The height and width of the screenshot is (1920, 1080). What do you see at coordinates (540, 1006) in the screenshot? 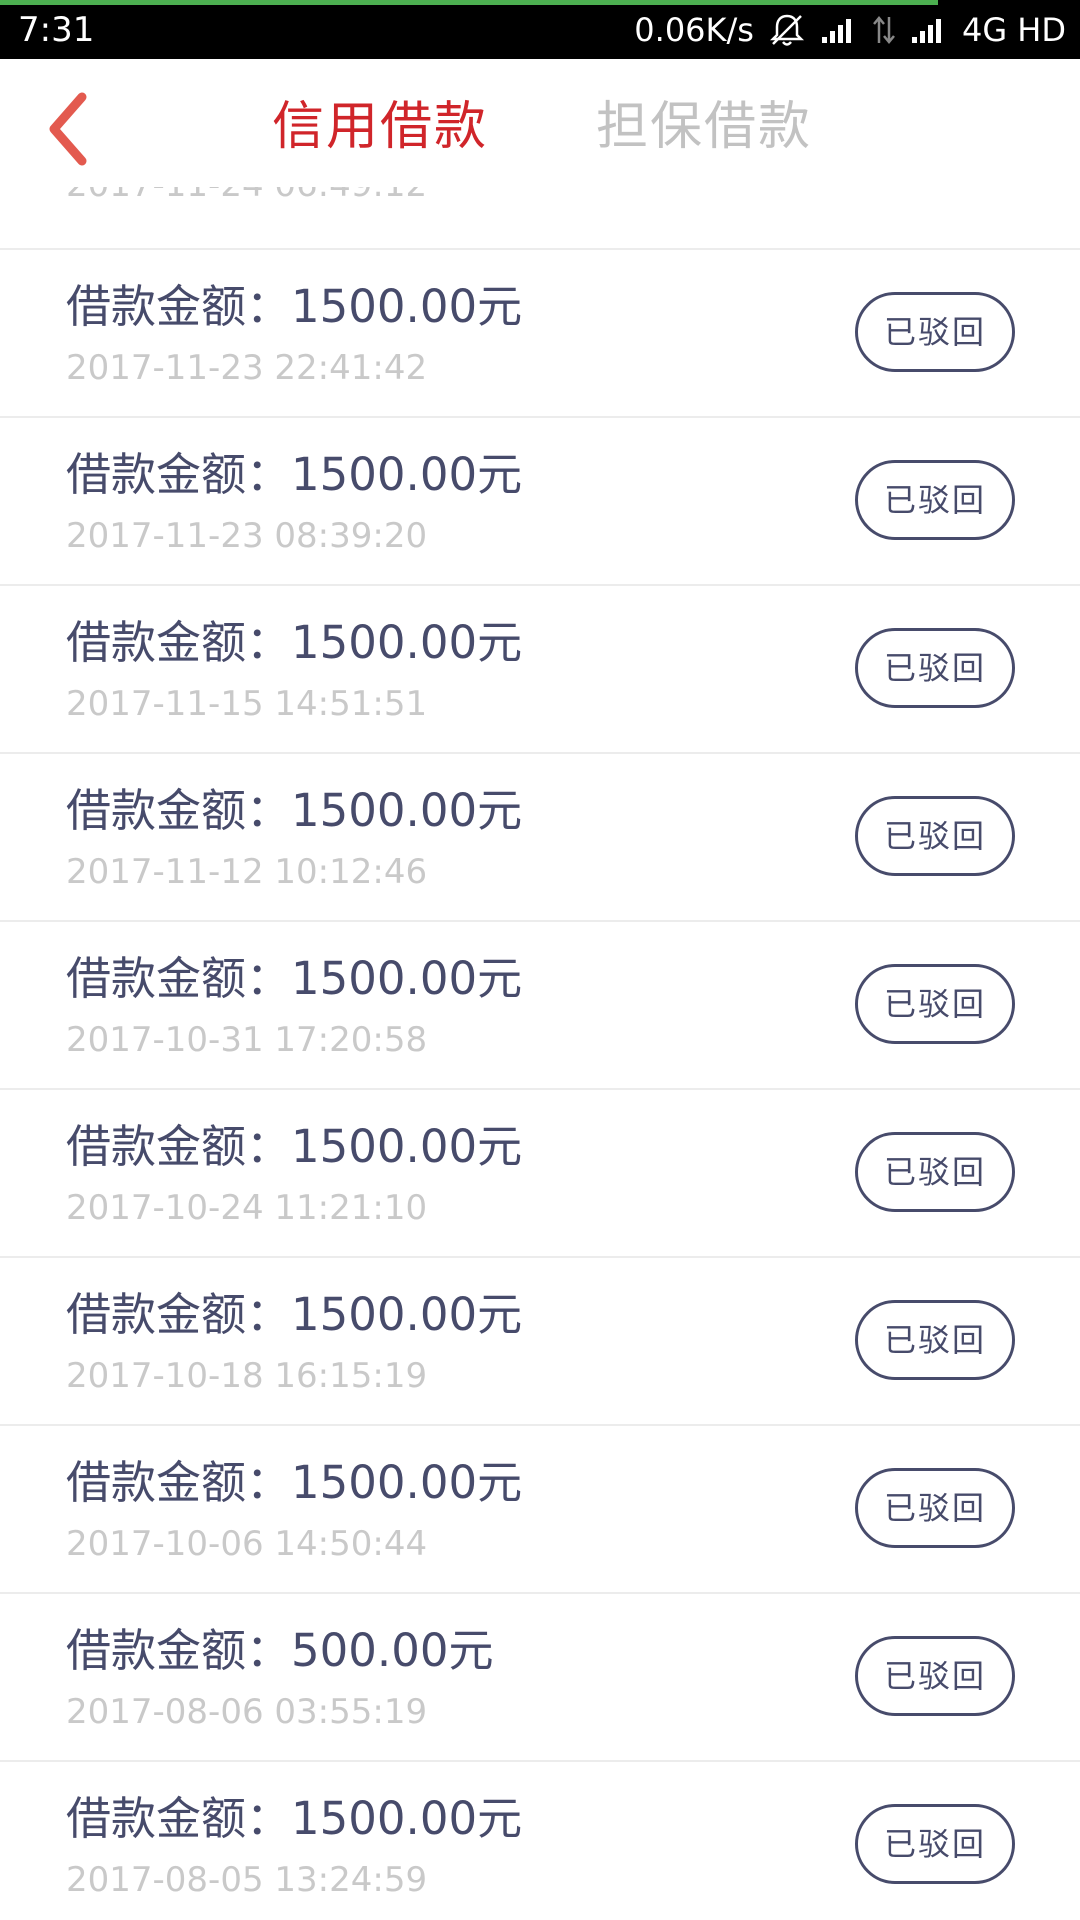
I see `list-item: 借款金额：1500.00元 2017-10-31 17:20:58 已驳回` at bounding box center [540, 1006].